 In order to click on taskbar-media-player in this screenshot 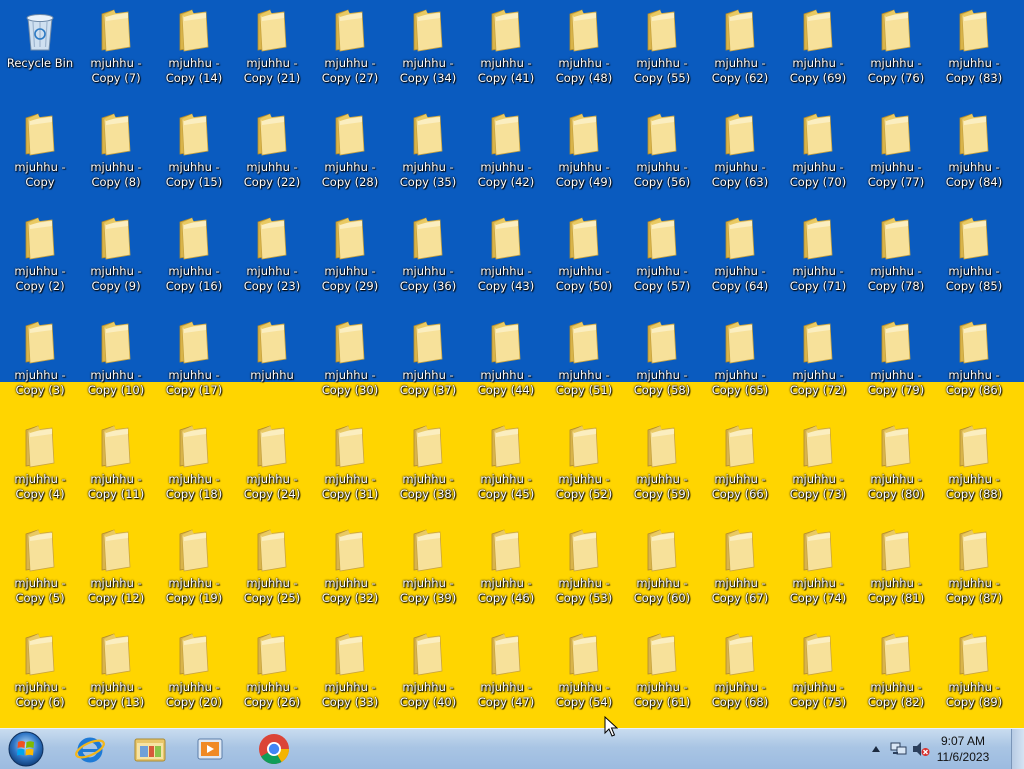, I will do `click(210, 749)`.